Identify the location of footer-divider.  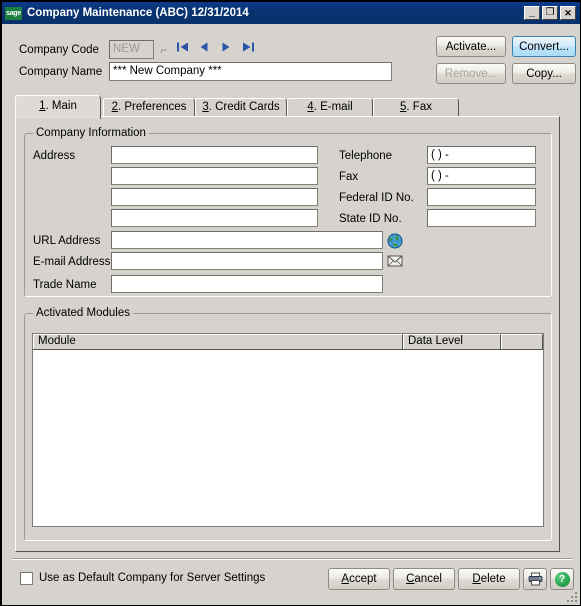
(292, 559).